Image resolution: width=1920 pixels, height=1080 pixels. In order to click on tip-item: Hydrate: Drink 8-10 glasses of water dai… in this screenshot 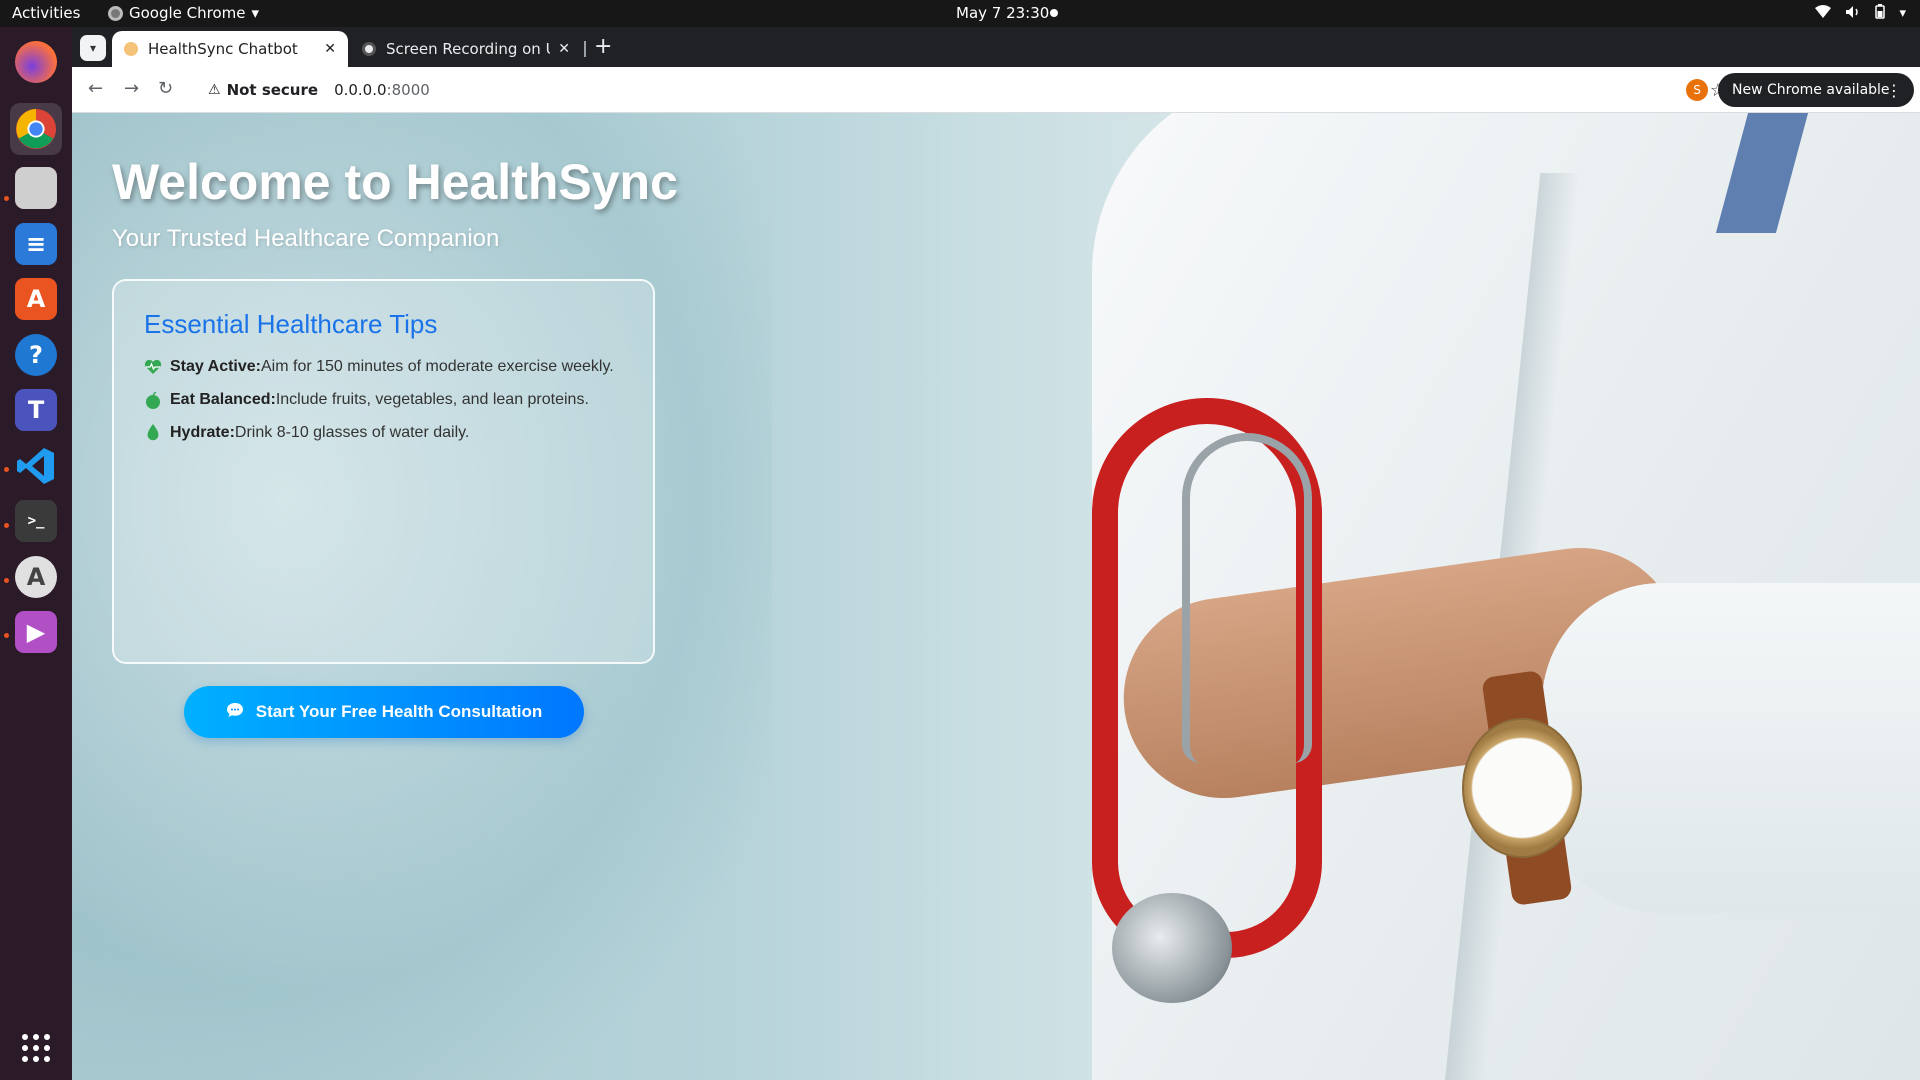, I will do `click(383, 433)`.